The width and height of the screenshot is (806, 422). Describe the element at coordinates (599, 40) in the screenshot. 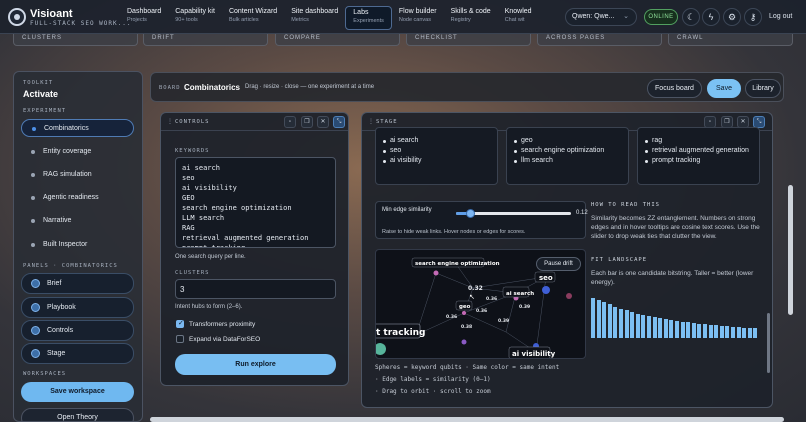

I see `strip-card-across-pages: ACROSS PAGES` at that location.